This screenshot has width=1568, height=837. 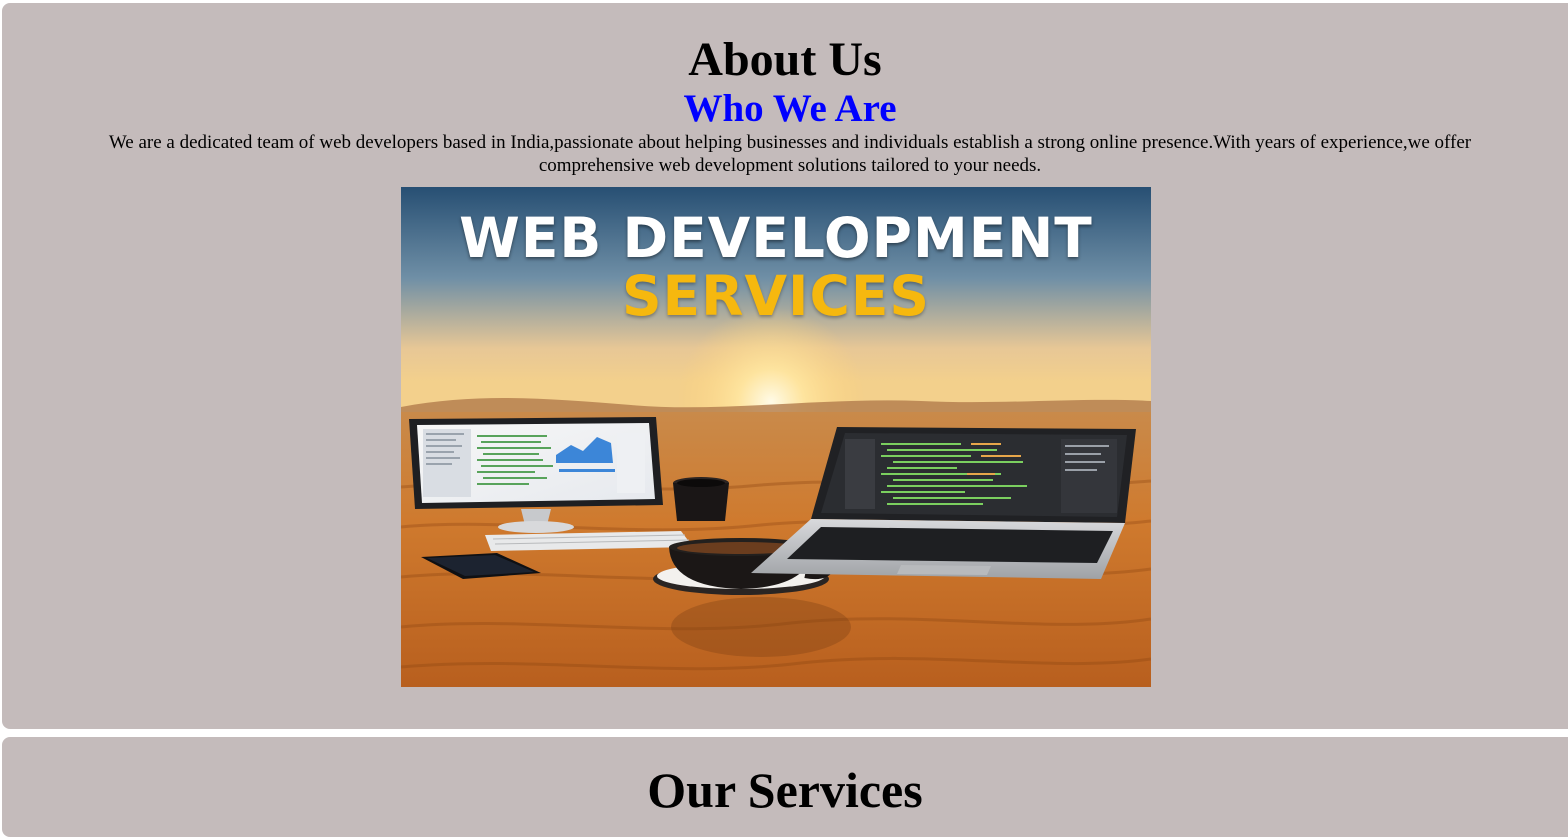 What do you see at coordinates (785, 59) in the screenshot?
I see `about-title: About Us` at bounding box center [785, 59].